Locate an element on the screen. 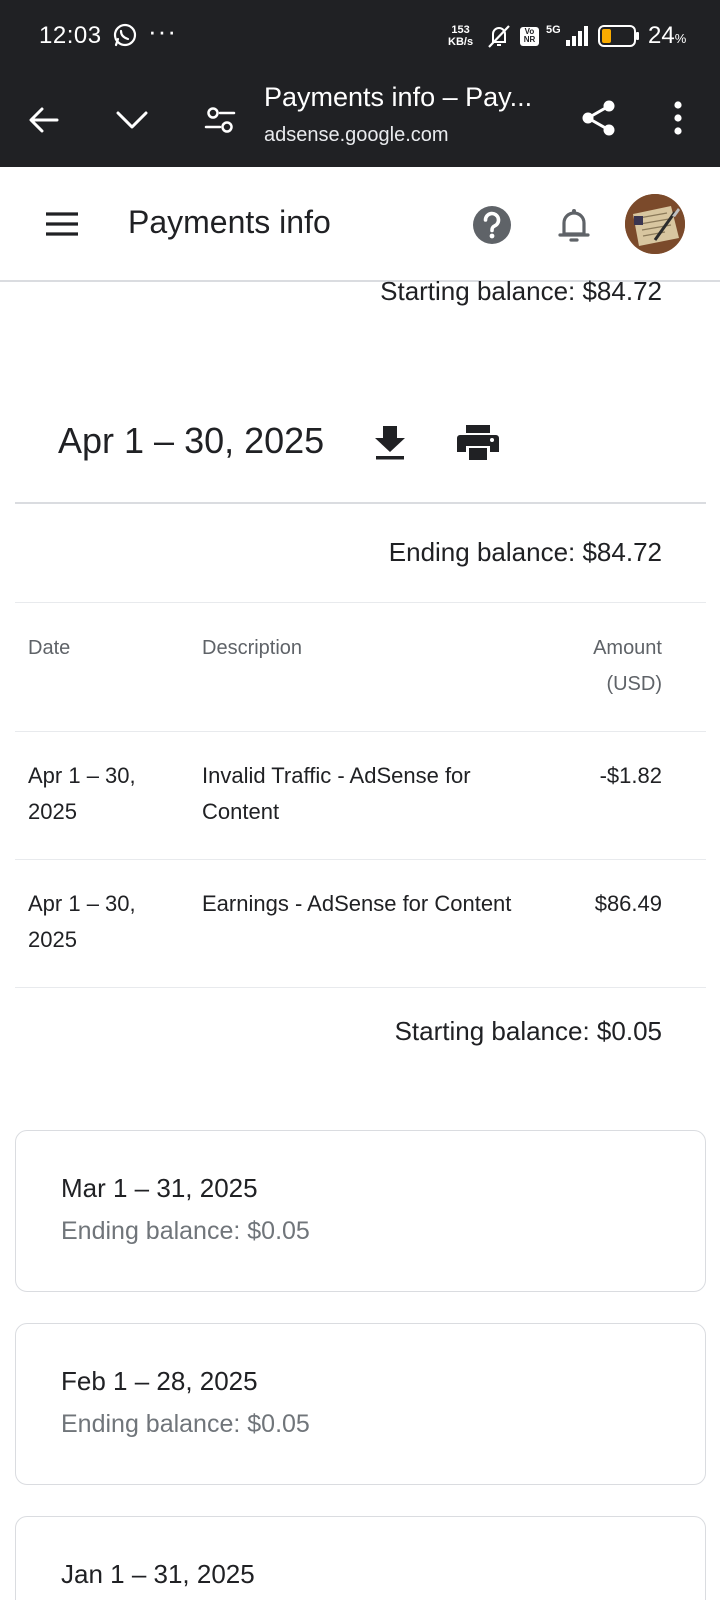 The height and width of the screenshot is (1600, 720). signal-icon: 5G is located at coordinates (567, 35).